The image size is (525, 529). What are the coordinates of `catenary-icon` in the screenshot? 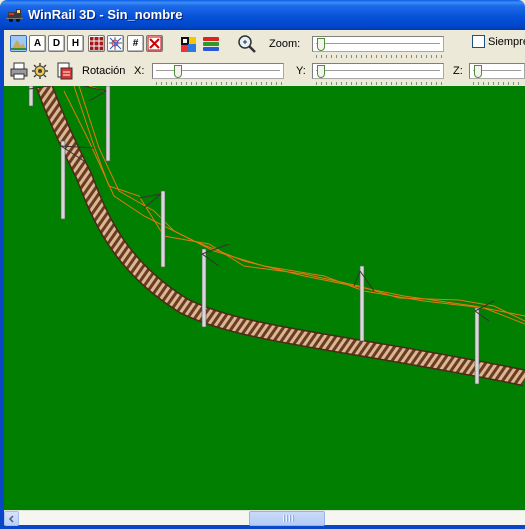 It's located at (154, 43).